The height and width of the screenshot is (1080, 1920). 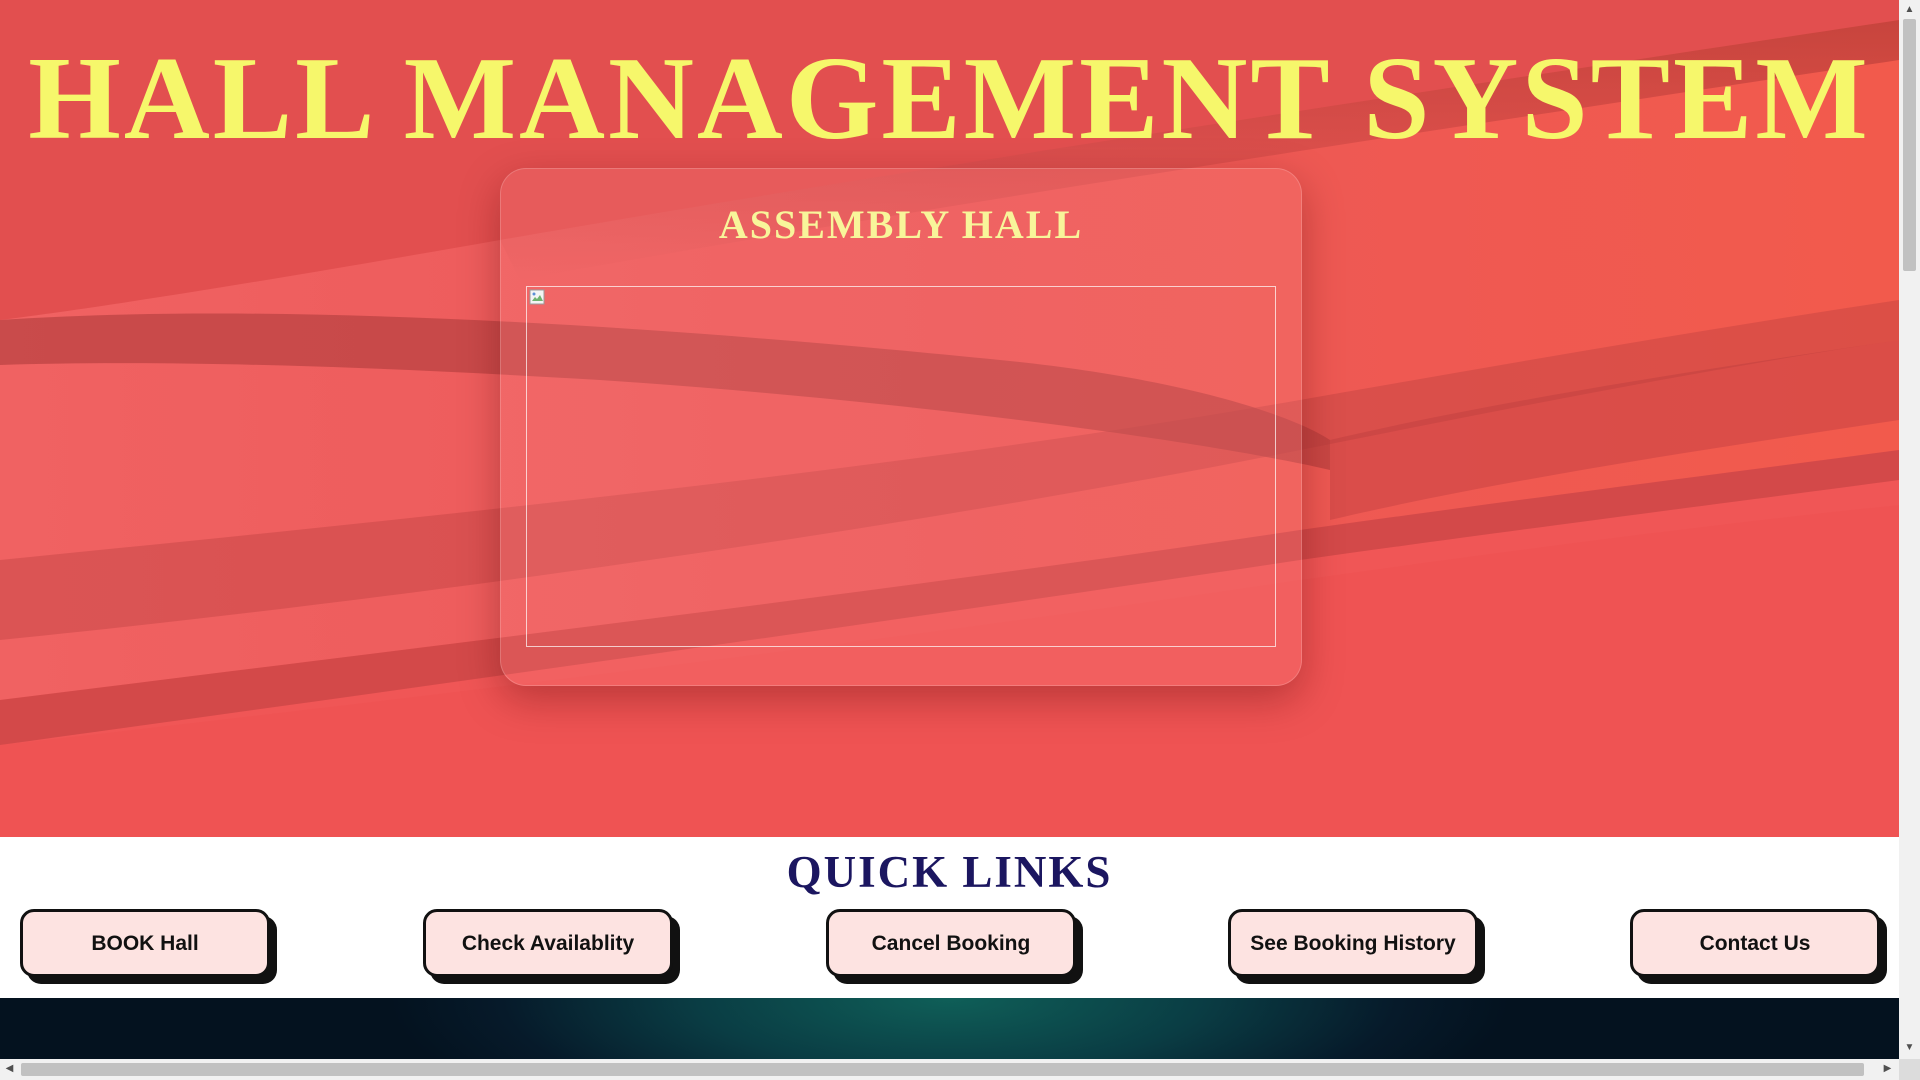 I want to click on scroll-right-arrow-icon: ▶, so click(x=1887, y=1069).